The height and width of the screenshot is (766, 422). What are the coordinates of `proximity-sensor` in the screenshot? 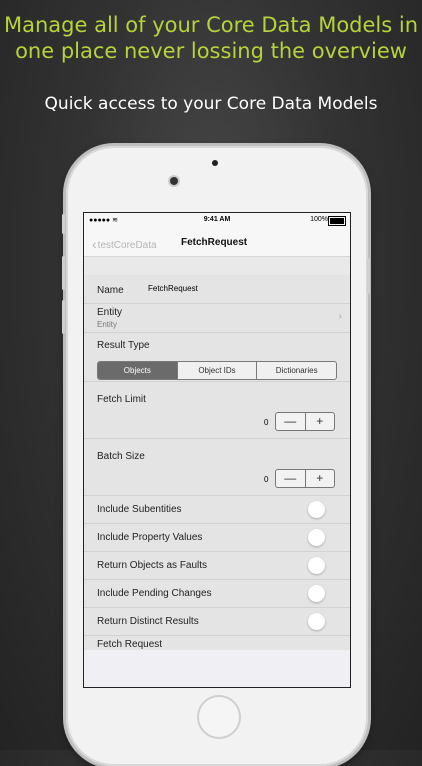 It's located at (215, 163).